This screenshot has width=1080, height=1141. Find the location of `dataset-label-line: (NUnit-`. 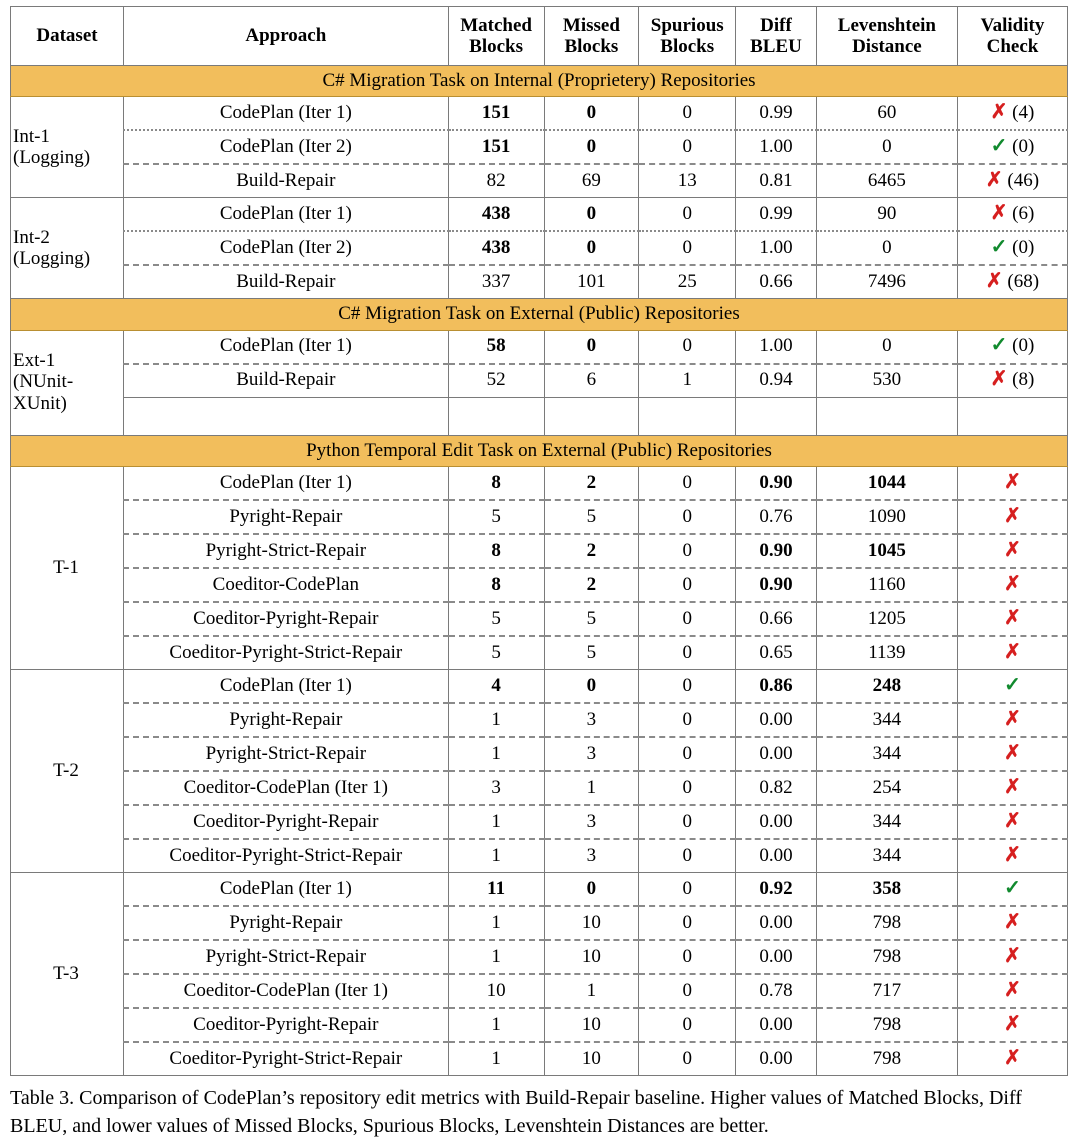

dataset-label-line: (NUnit- is located at coordinates (43, 382).